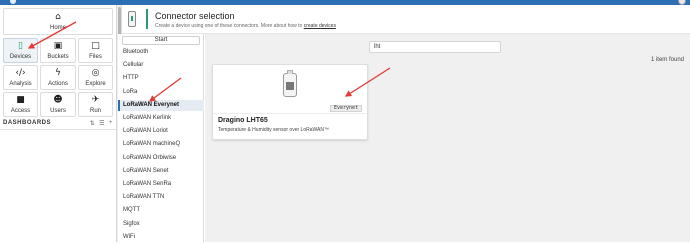  What do you see at coordinates (58, 56) in the screenshot?
I see `nav-tile-label: Buckets` at bounding box center [58, 56].